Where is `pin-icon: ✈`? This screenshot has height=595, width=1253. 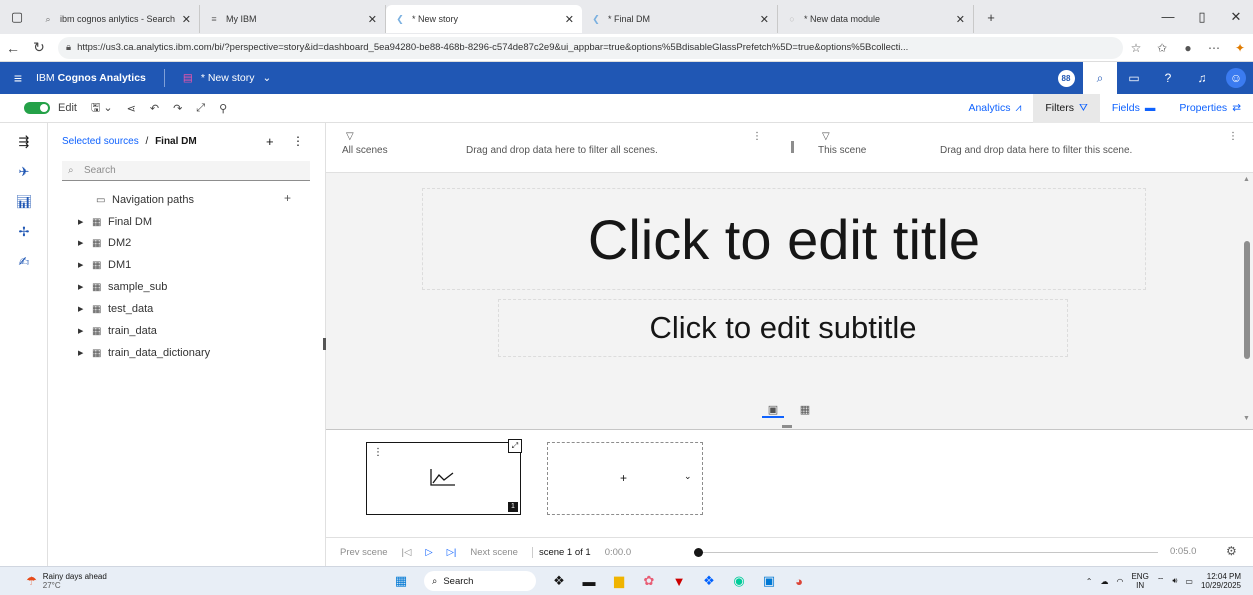
pin-icon: ✈ is located at coordinates (24, 172).